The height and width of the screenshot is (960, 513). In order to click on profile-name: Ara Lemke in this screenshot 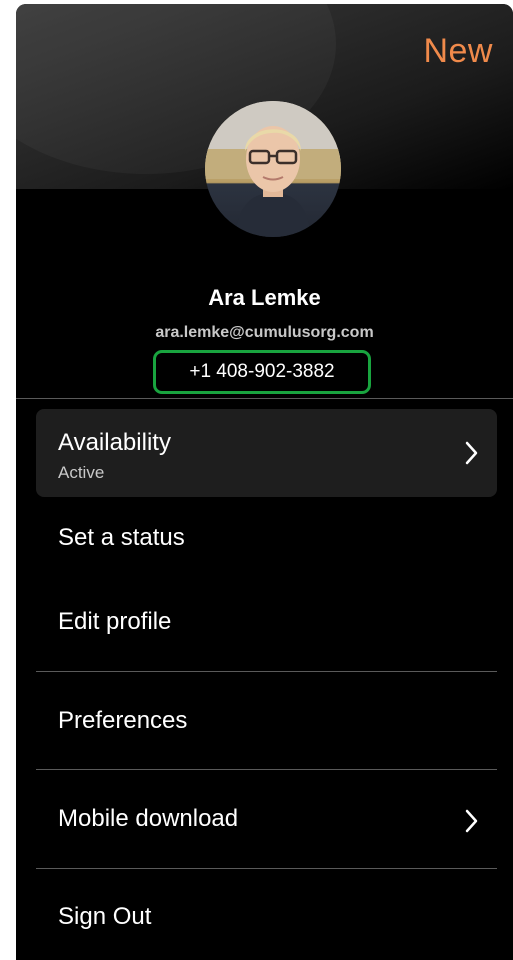, I will do `click(264, 297)`.